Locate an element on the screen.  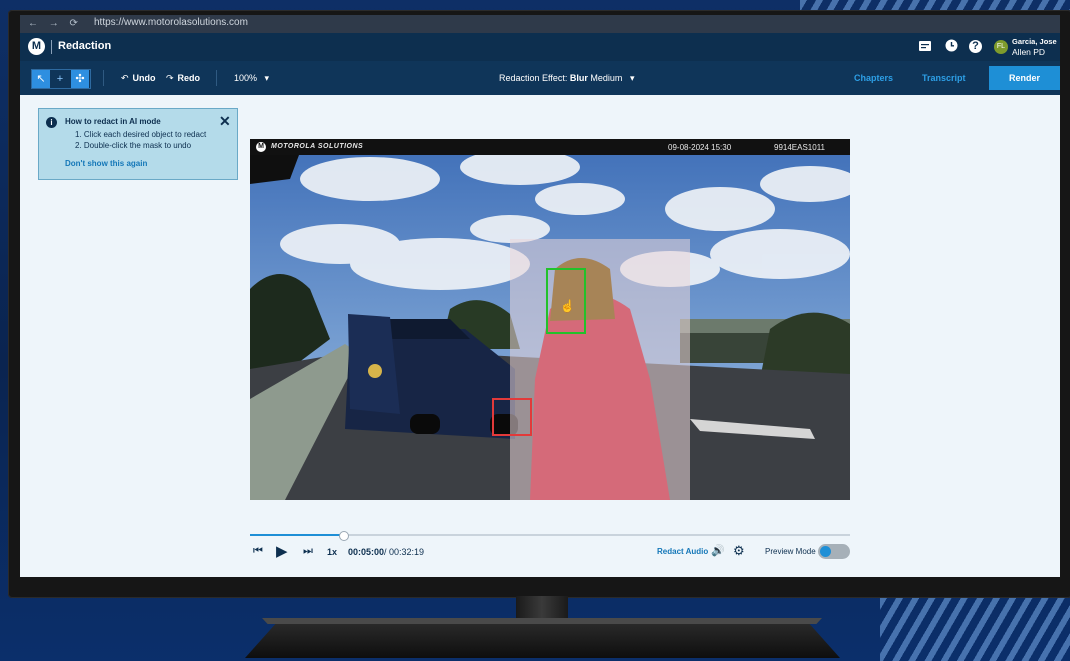
browser-url: https://www.motorolasolutions.com is located at coordinates (171, 22).